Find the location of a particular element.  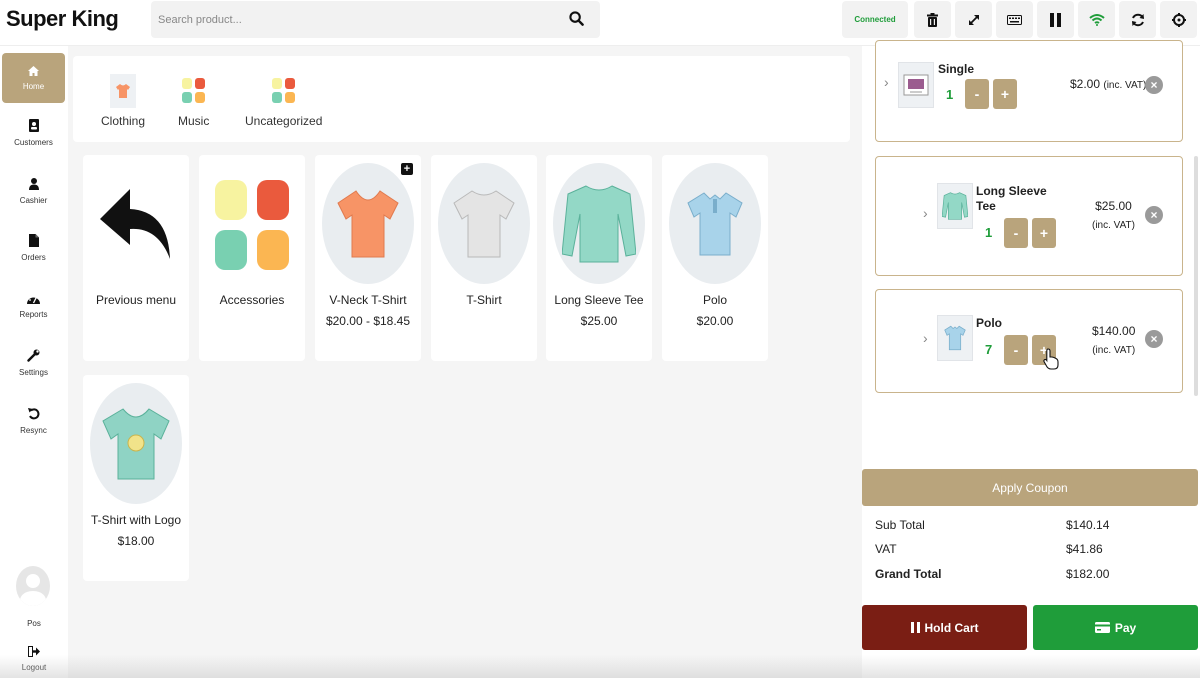

clear-cart-button is located at coordinates (932, 19).